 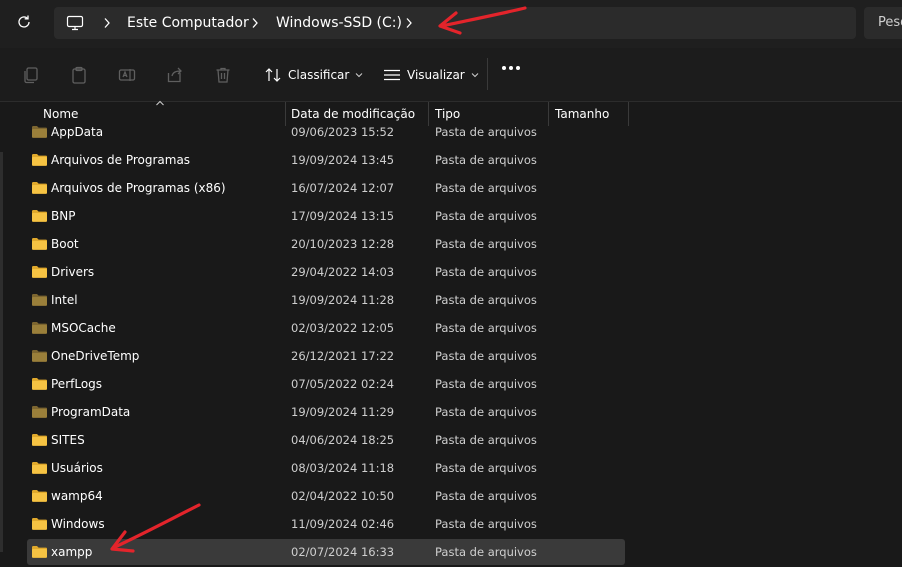 What do you see at coordinates (77, 496) in the screenshot?
I see `file-name: wamp64` at bounding box center [77, 496].